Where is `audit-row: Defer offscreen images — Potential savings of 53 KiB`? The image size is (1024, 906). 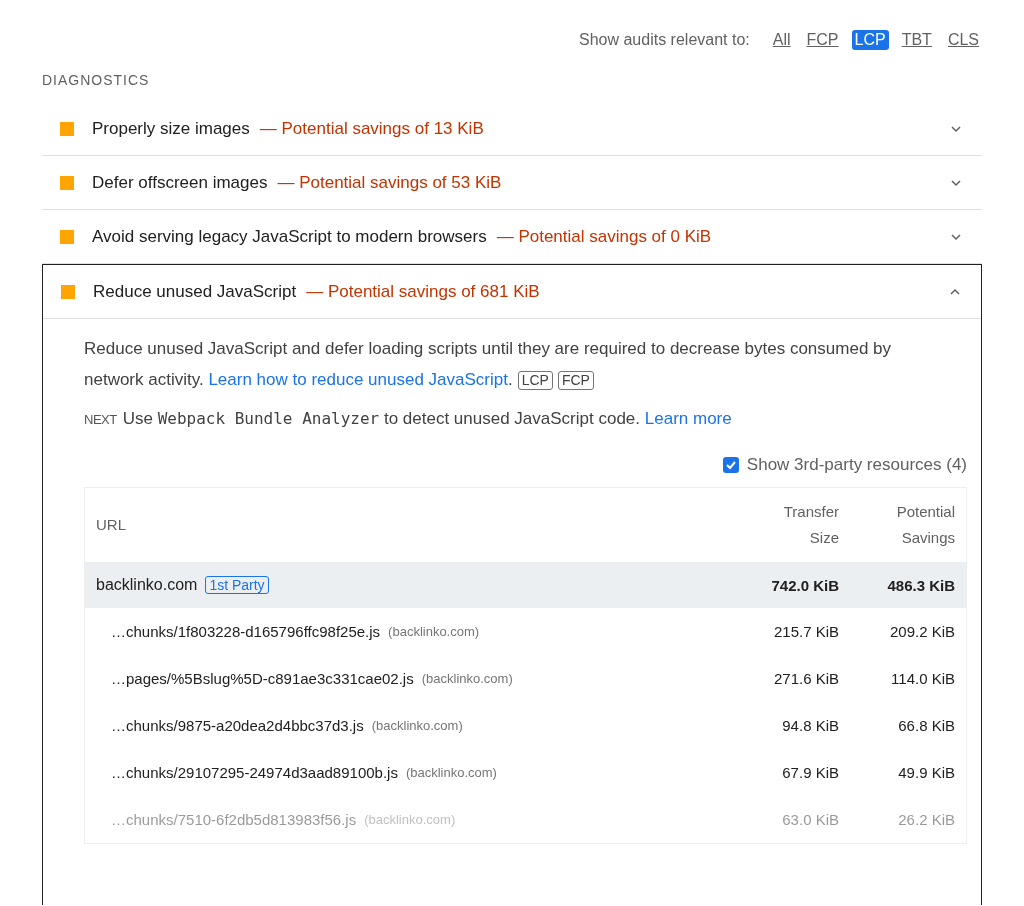 audit-row: Defer offscreen images — Potential savings of 53 KiB is located at coordinates (512, 183).